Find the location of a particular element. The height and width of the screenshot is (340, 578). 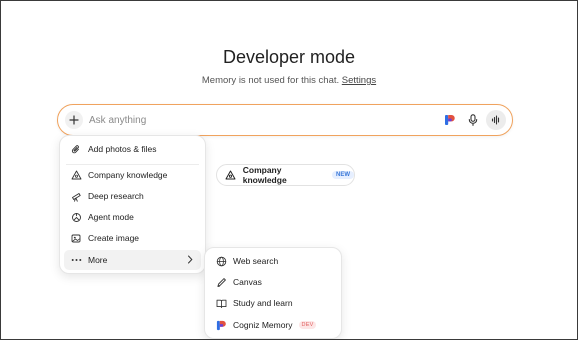

submenu-item-label: Web search is located at coordinates (256, 261).